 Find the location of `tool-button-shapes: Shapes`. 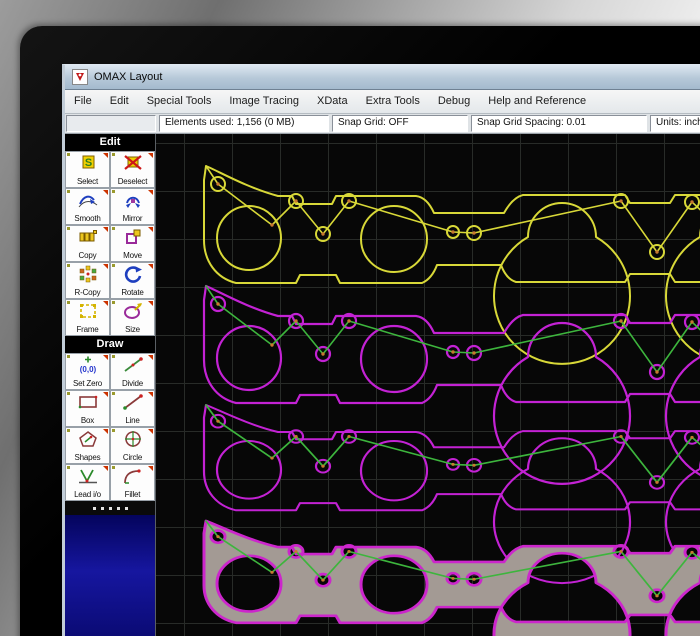

tool-button-shapes: Shapes is located at coordinates (87, 445).